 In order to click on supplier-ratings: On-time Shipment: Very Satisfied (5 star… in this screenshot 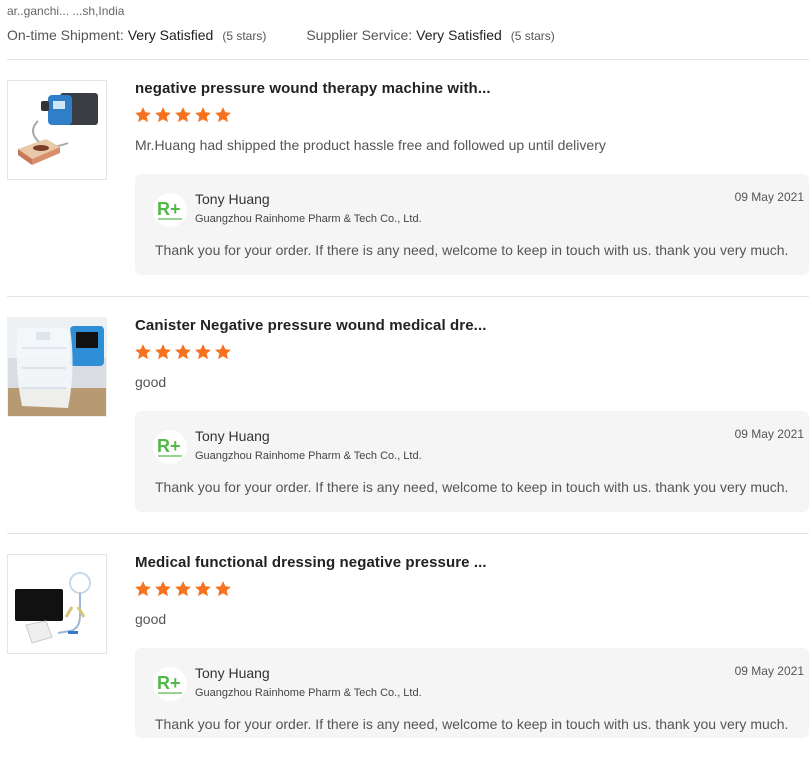, I will do `click(281, 35)`.